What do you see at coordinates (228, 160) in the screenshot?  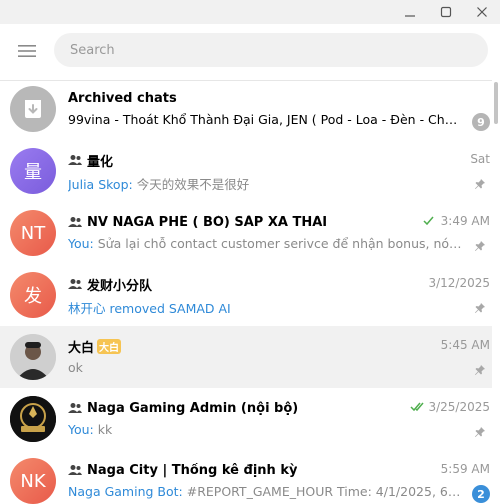 I see `chat-name-line: 量化` at bounding box center [228, 160].